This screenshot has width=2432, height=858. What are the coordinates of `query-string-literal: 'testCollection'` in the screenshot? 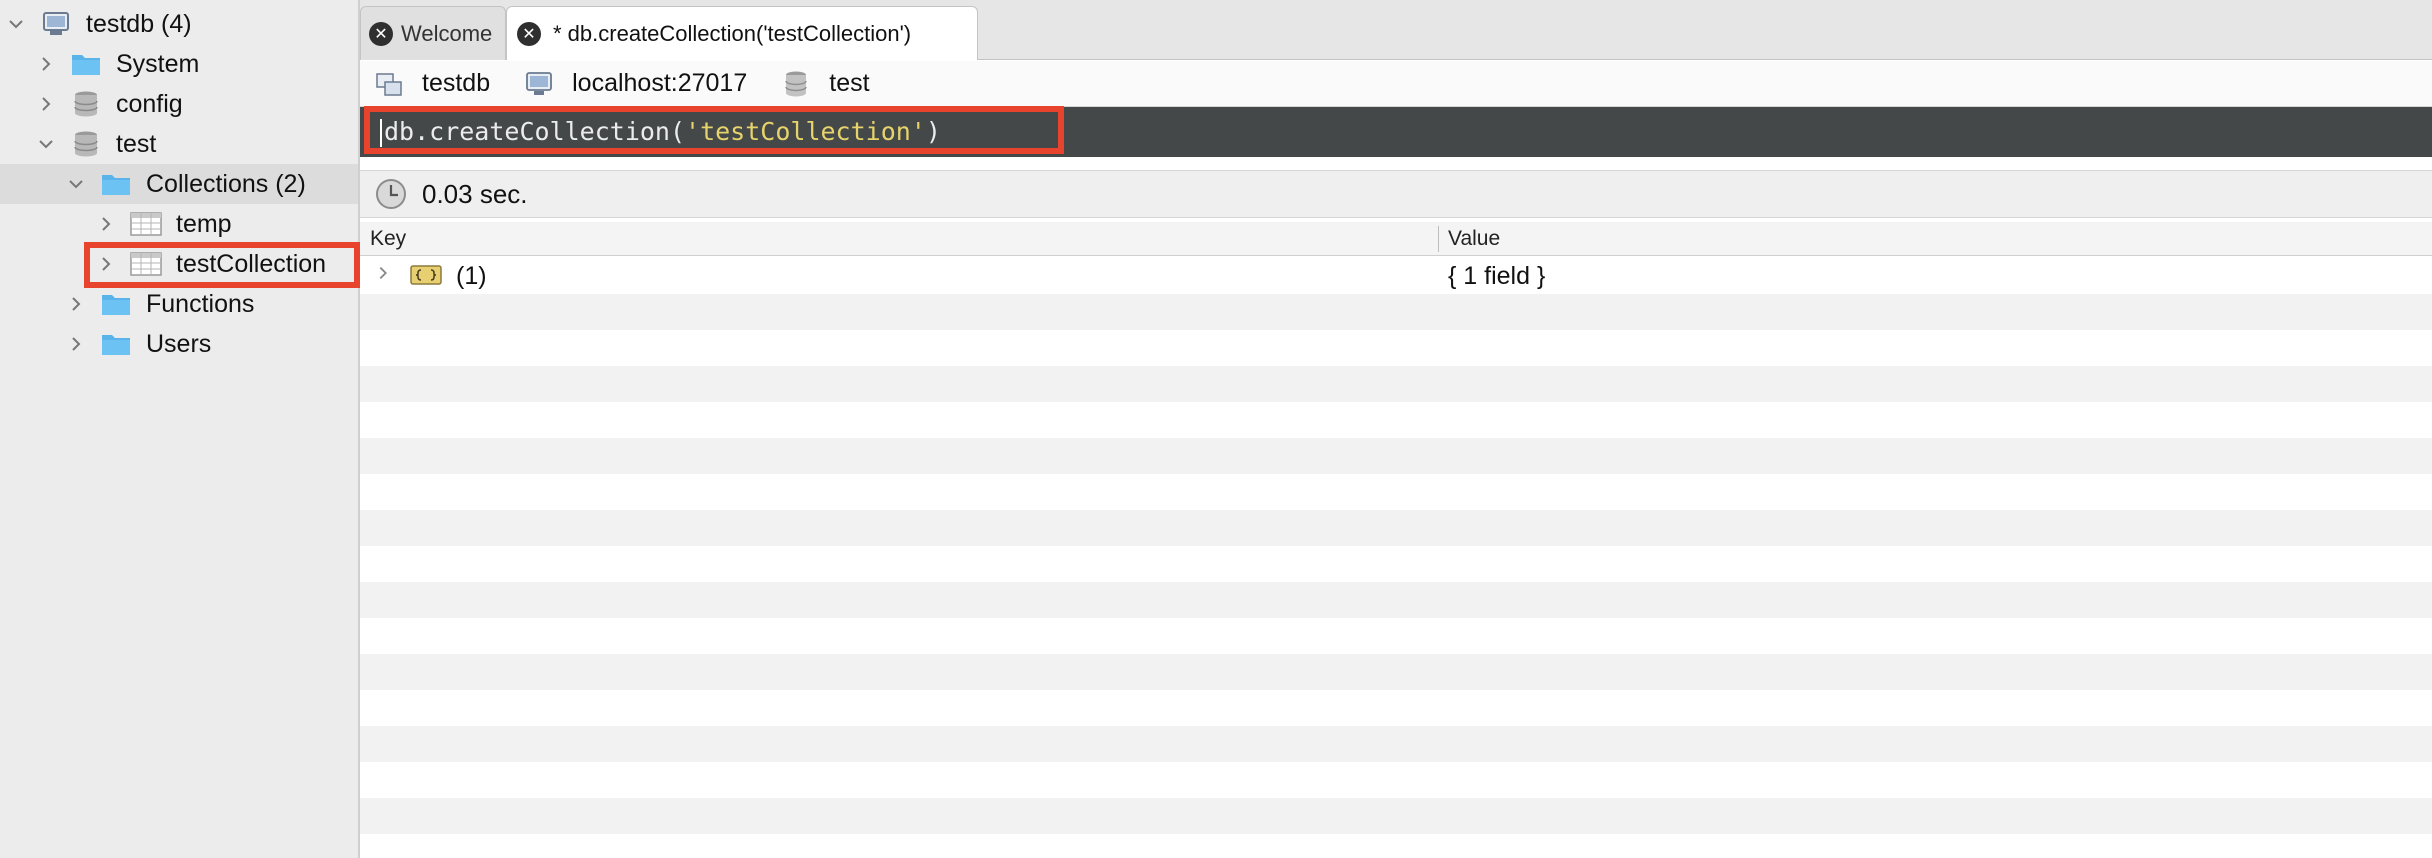 It's located at (805, 131).